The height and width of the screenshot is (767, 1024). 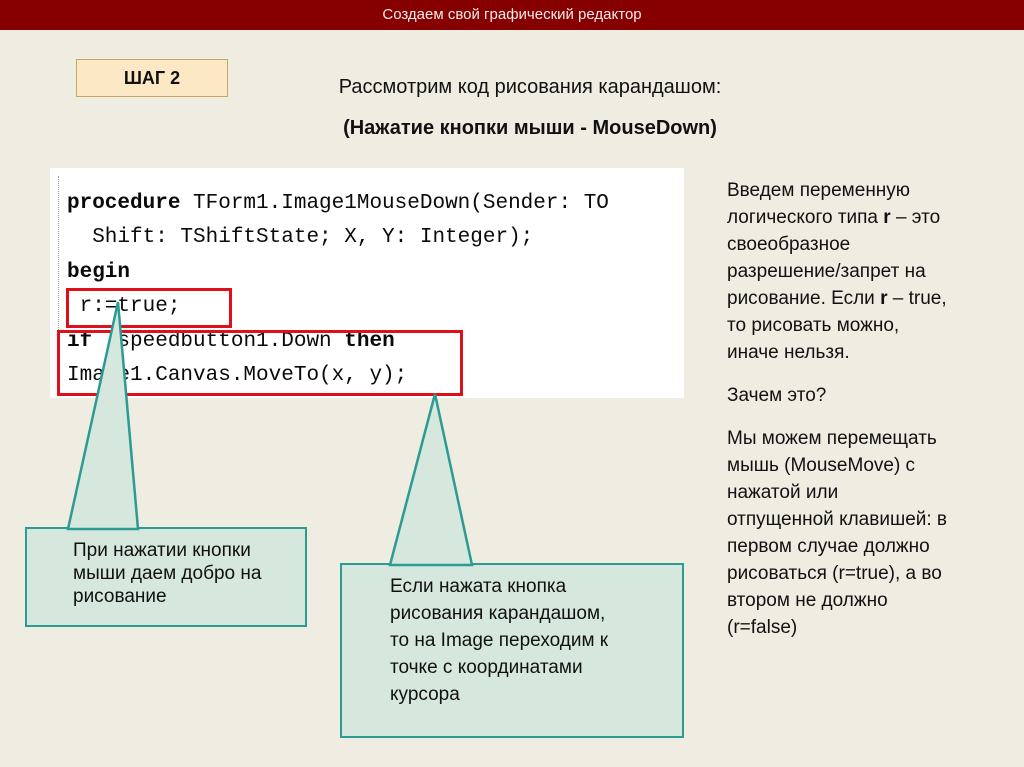 I want to click on right-text-line: разрешение/запрет на, so click(x=826, y=271).